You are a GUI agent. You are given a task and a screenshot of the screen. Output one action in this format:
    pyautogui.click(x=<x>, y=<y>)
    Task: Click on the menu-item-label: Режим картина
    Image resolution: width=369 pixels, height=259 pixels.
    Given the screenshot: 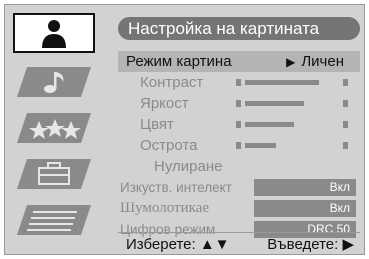 What is the action you would take?
    pyautogui.click(x=179, y=61)
    